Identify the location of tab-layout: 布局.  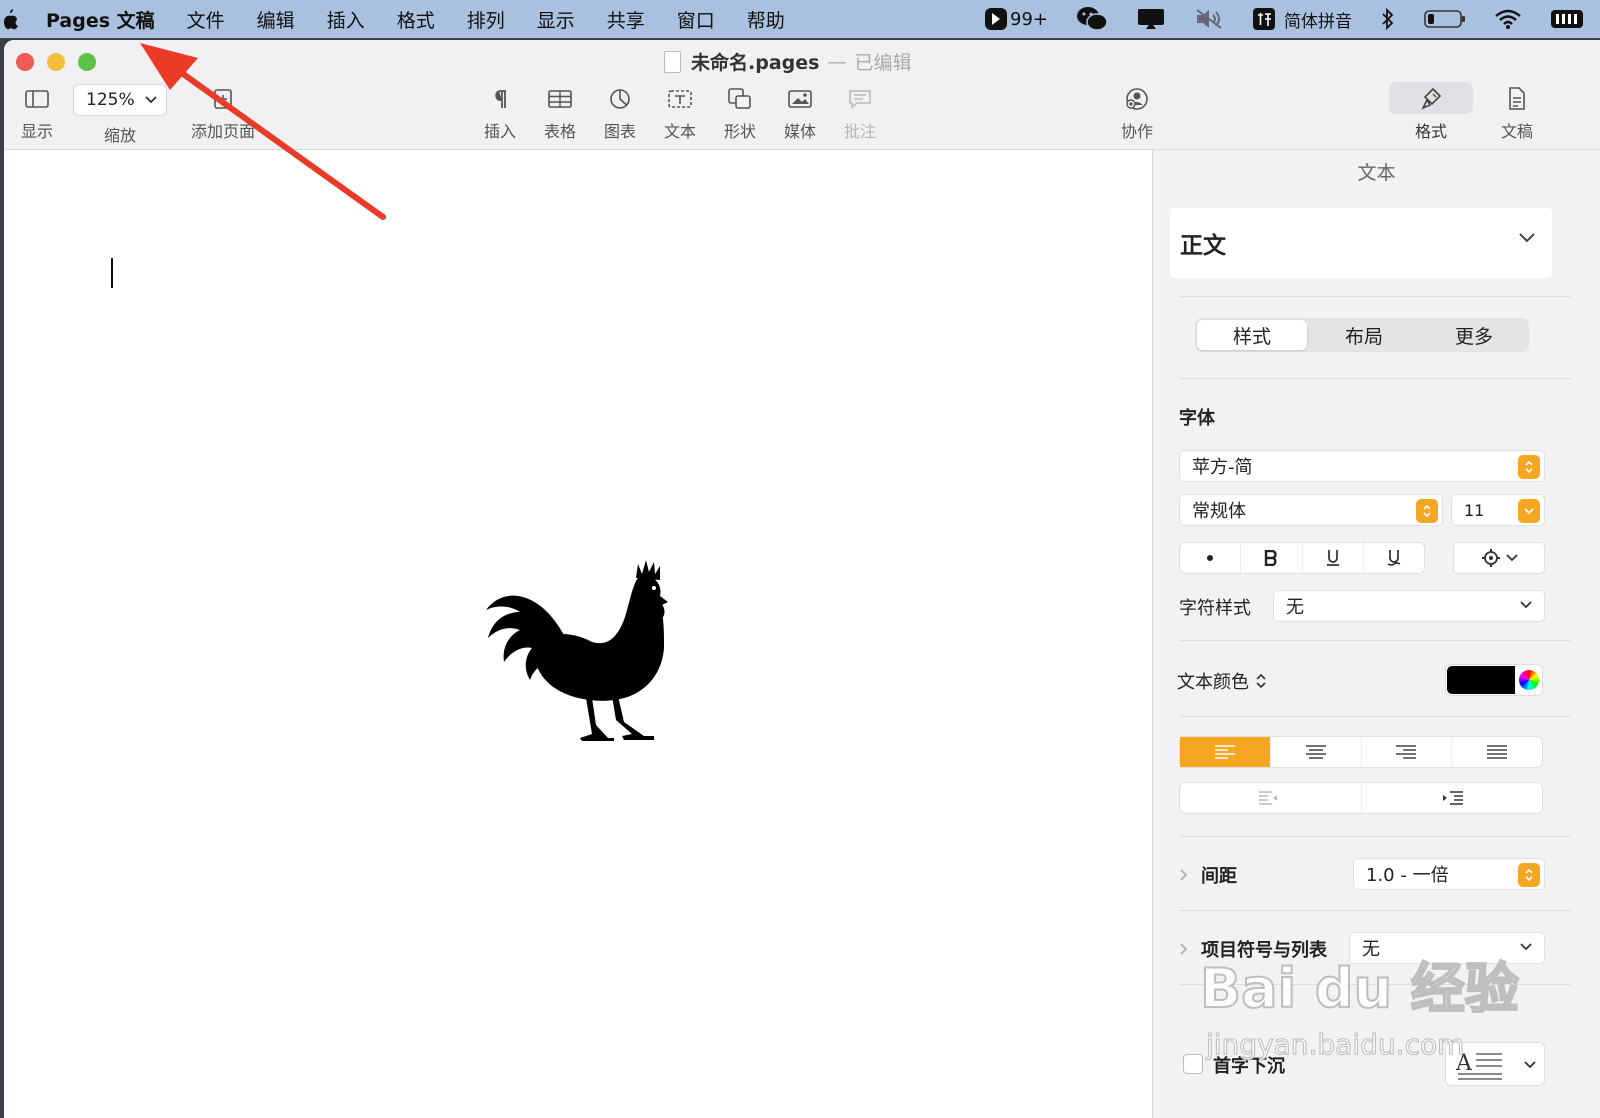
(1364, 335).